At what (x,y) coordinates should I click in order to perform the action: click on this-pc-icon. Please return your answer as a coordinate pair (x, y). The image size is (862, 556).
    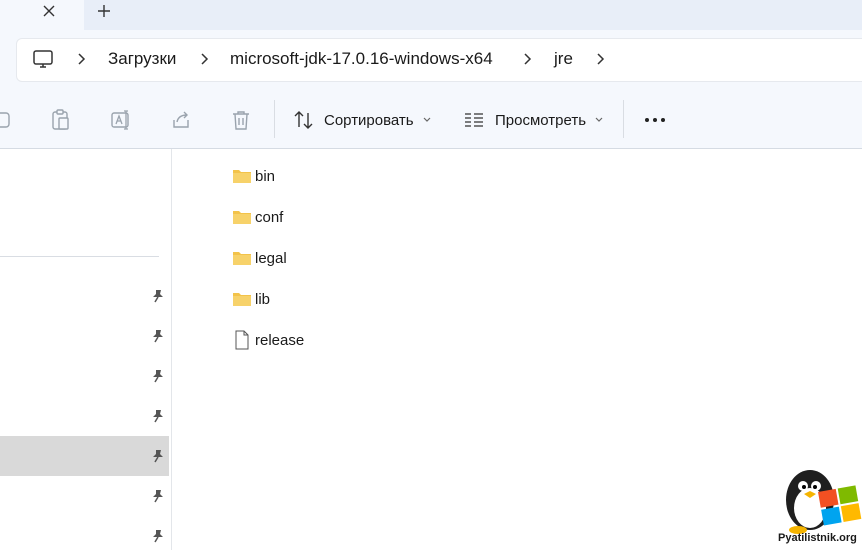
    Looking at the image, I should click on (43, 59).